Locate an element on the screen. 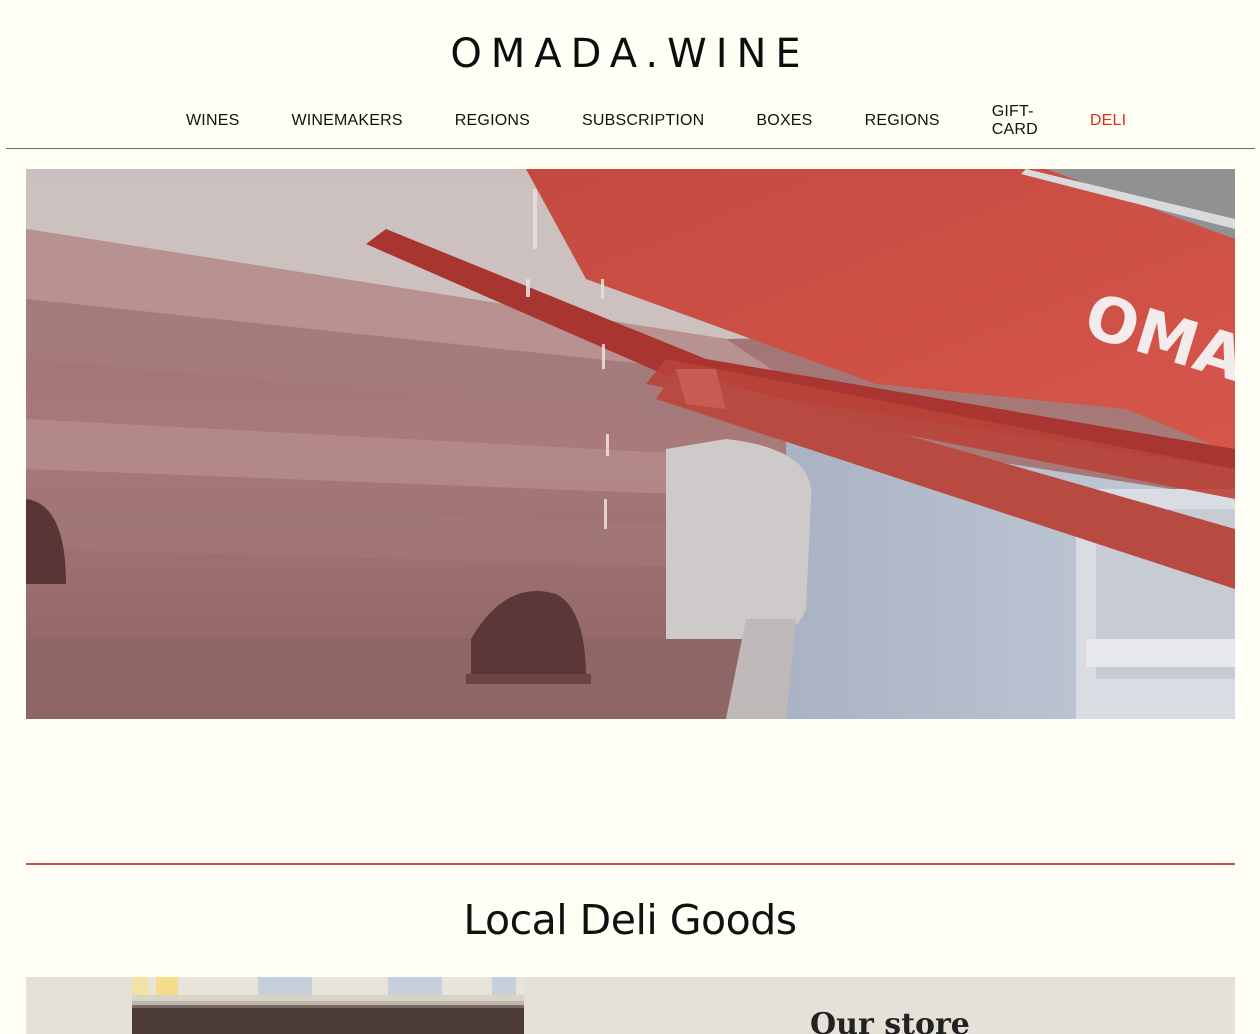 This screenshot has width=1260, height=1034. nav-item-boxes: BOXES is located at coordinates (784, 121).